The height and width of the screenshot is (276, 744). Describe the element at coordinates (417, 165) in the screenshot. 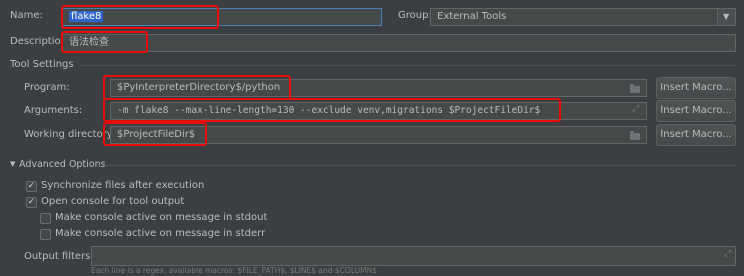

I see `advanced-options-divider` at that location.